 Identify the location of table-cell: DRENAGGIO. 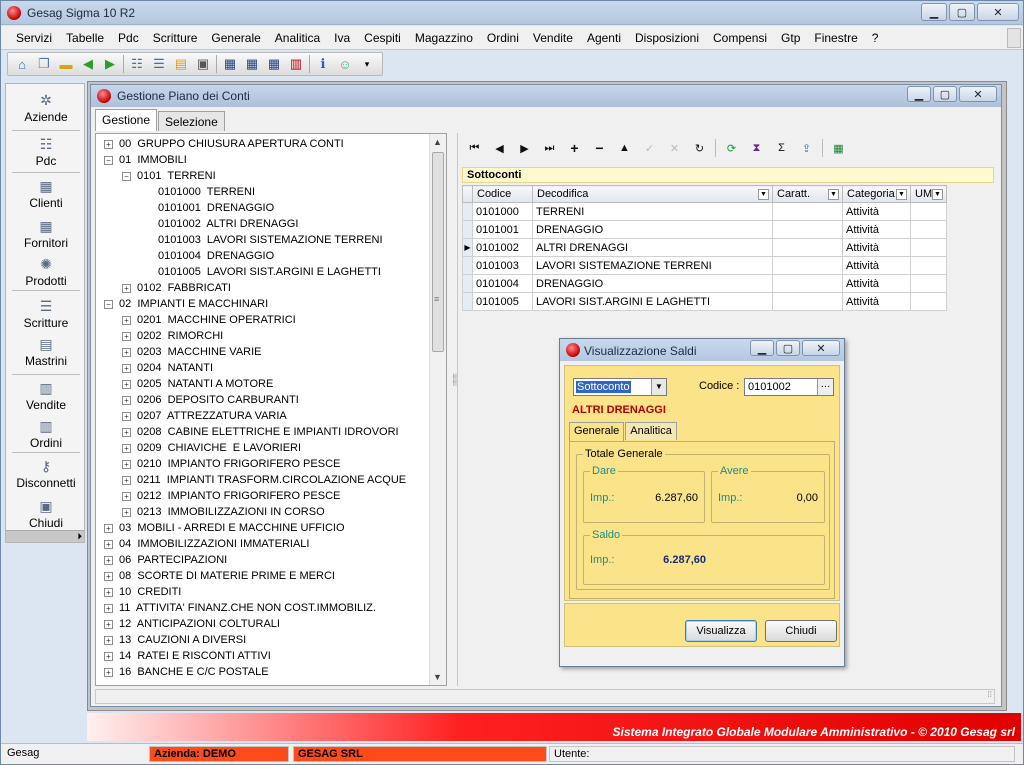
(652, 229).